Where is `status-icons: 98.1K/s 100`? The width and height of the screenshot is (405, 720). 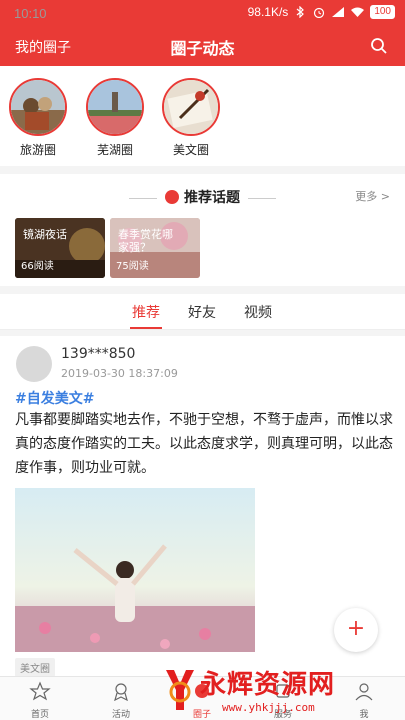
status-icons: 98.1K/s 100 is located at coordinates (321, 12).